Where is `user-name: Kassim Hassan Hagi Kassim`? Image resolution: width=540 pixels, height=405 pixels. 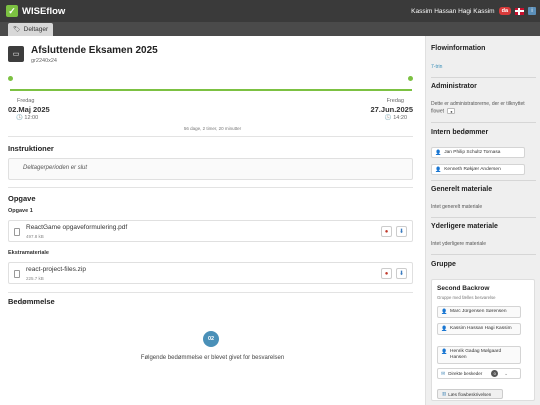
user-name: Kassim Hassan Hagi Kassim is located at coordinates (452, 11).